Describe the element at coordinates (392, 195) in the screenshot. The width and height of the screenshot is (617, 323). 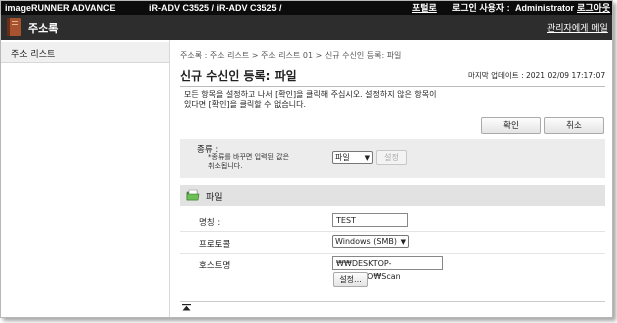
I see `file-section-header: 파일` at that location.